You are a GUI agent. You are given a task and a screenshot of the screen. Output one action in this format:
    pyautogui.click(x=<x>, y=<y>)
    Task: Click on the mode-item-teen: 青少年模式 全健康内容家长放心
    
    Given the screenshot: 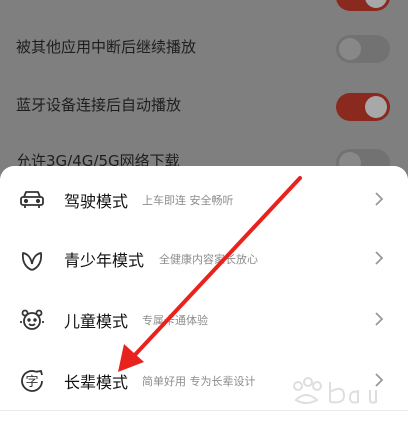 What is the action you would take?
    pyautogui.click(x=204, y=259)
    